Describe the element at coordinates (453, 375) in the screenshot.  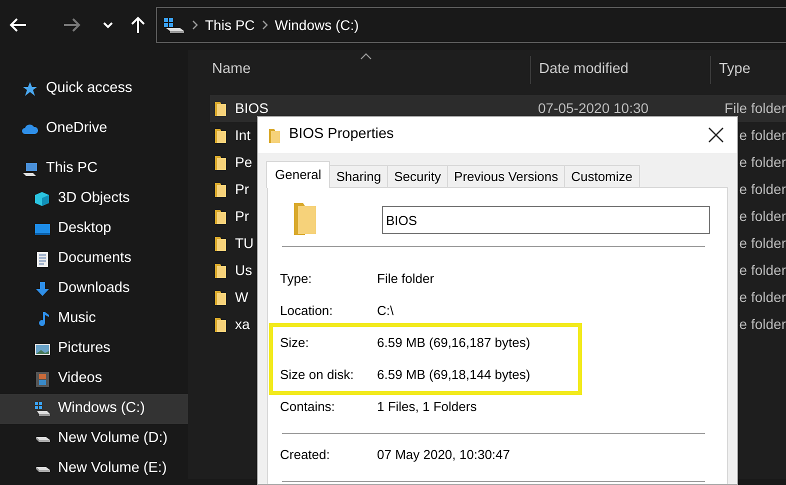
I see `property-value: 6.59 MB (69,18,144 bytes)` at that location.